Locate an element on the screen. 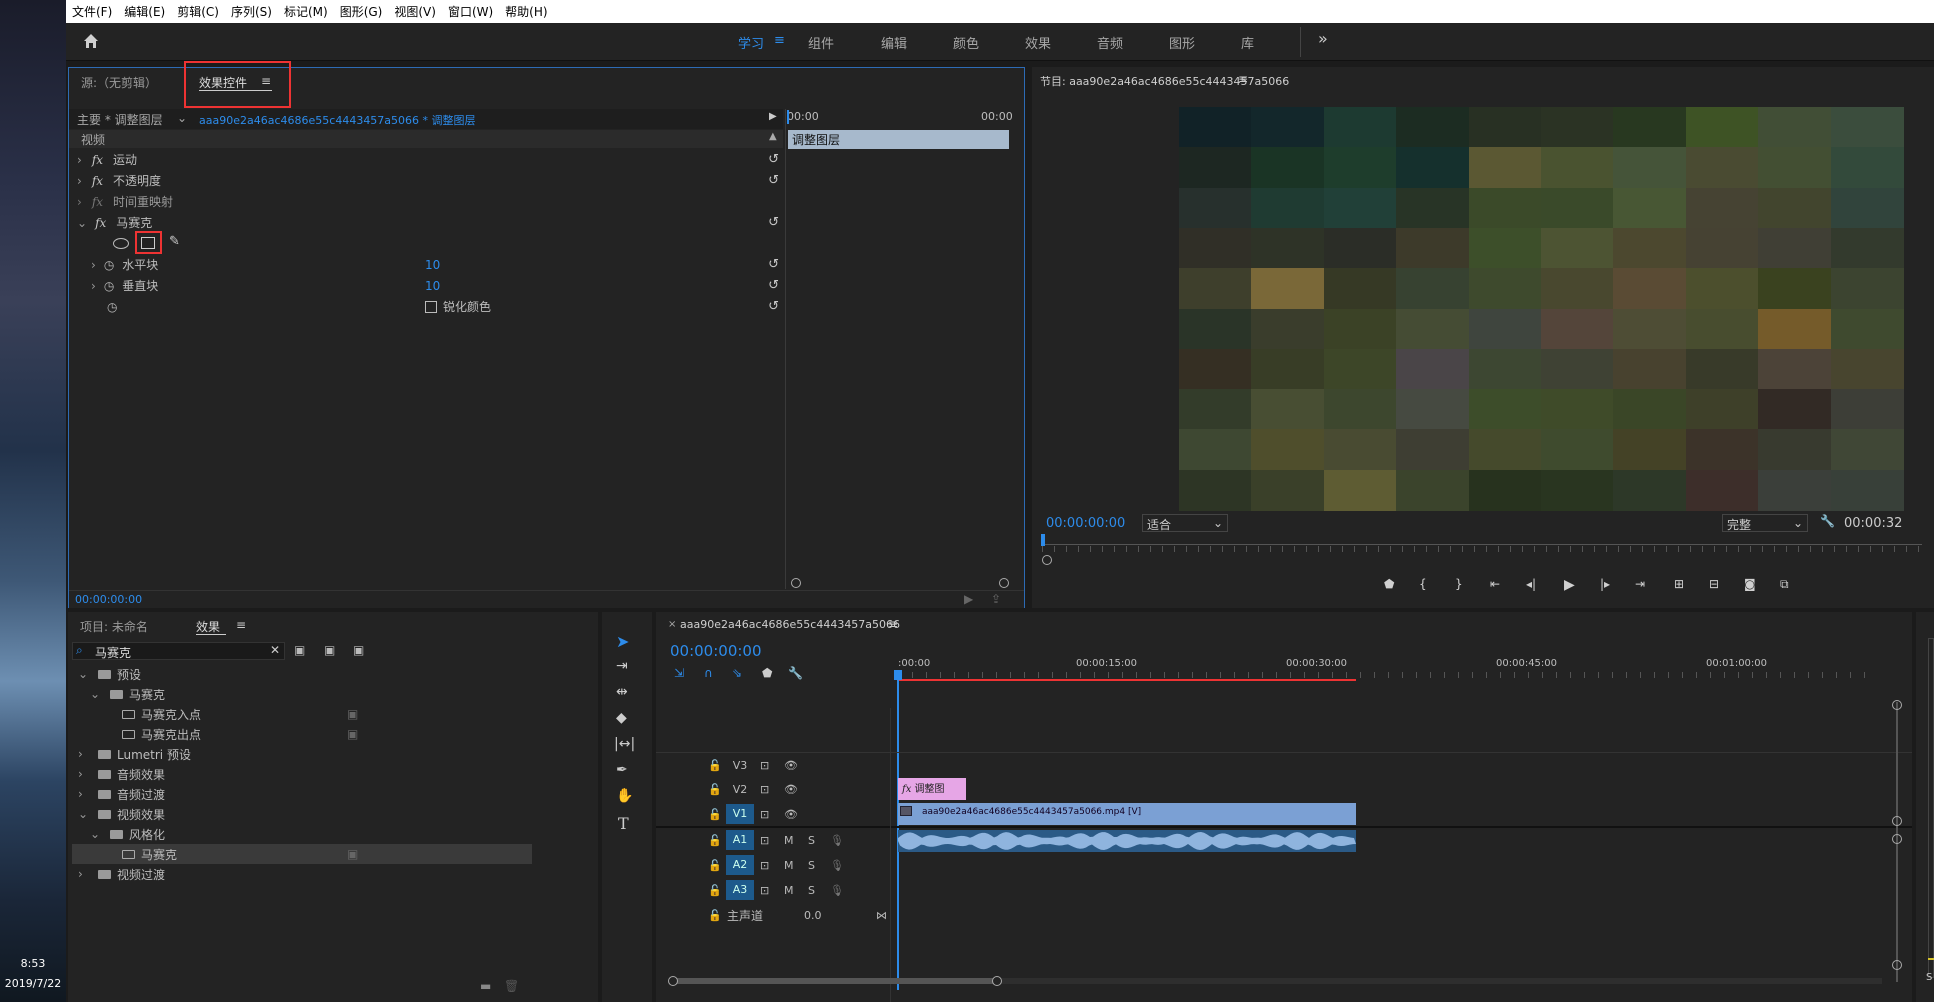 The image size is (1934, 1002). tab-project: 项目: 未命名 is located at coordinates (114, 626).